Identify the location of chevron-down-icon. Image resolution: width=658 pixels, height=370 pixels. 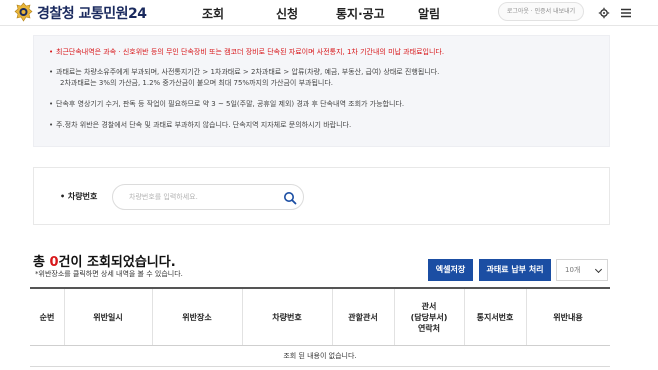
(598, 269).